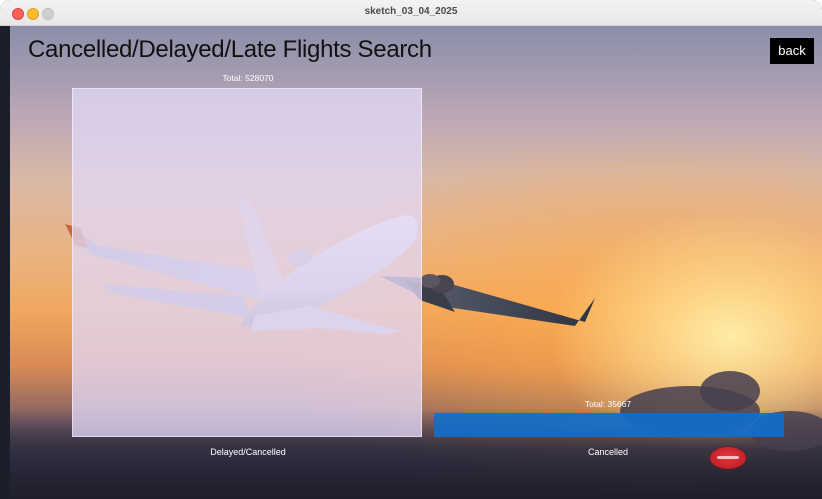 Image resolution: width=822 pixels, height=499 pixels. I want to click on page-title: Cancelled/Delayed/Late Flights Search, so click(230, 49).